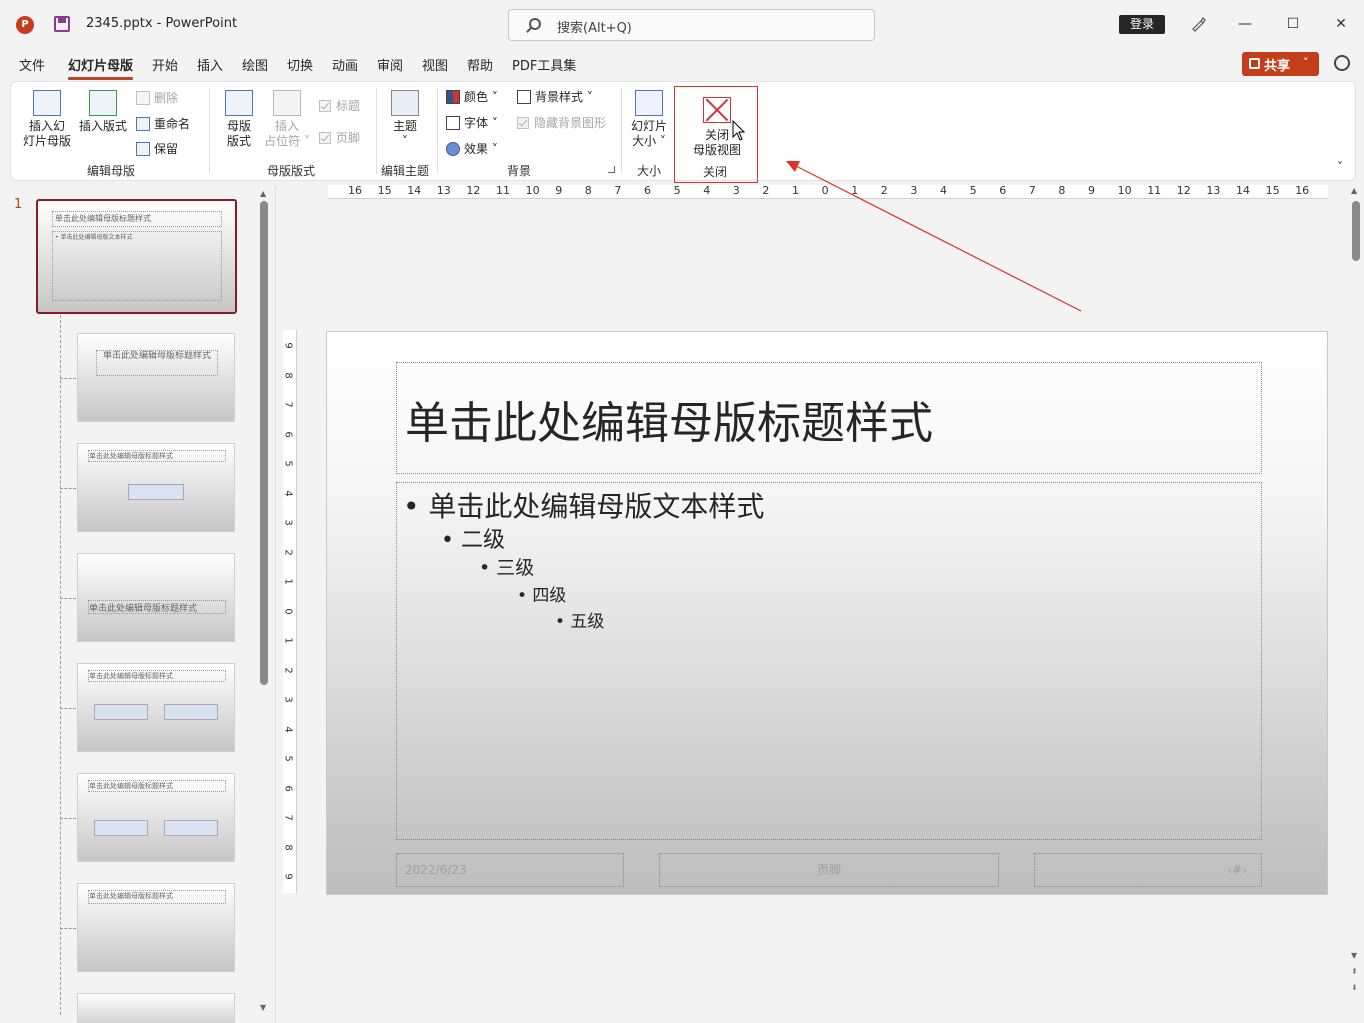 The width and height of the screenshot is (1364, 1023). I want to click on ruler-tick-label: 11, so click(1154, 191).